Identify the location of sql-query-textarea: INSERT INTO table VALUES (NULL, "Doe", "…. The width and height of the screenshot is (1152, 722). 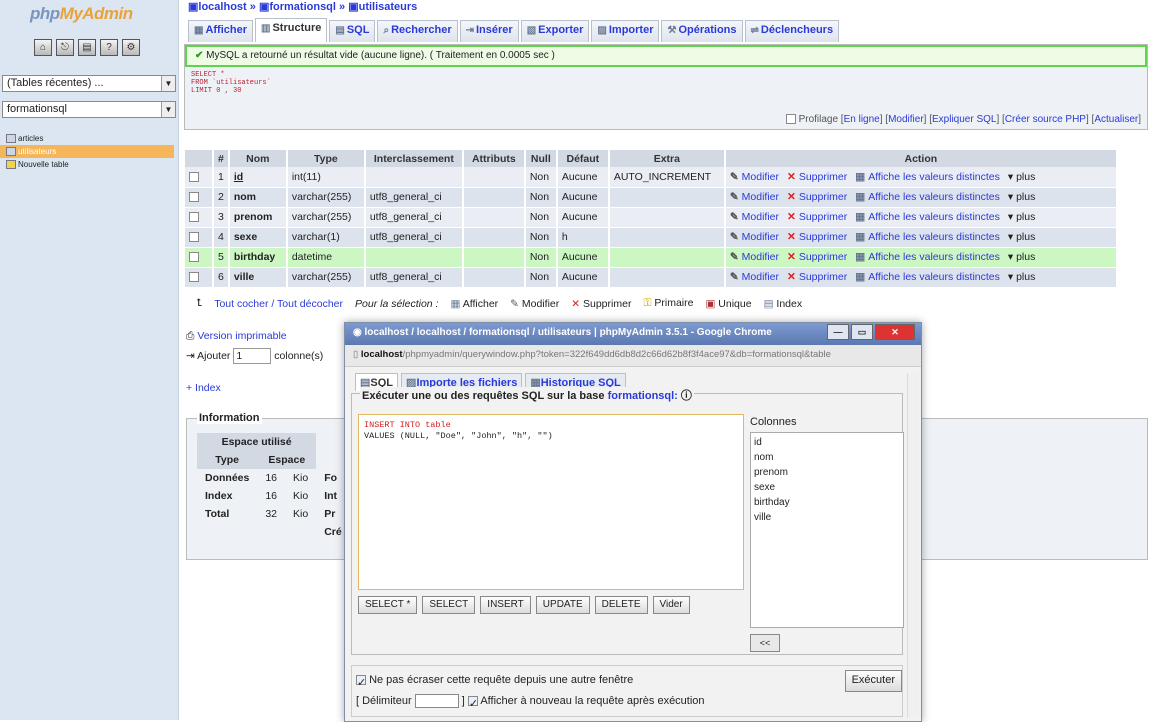
(551, 502).